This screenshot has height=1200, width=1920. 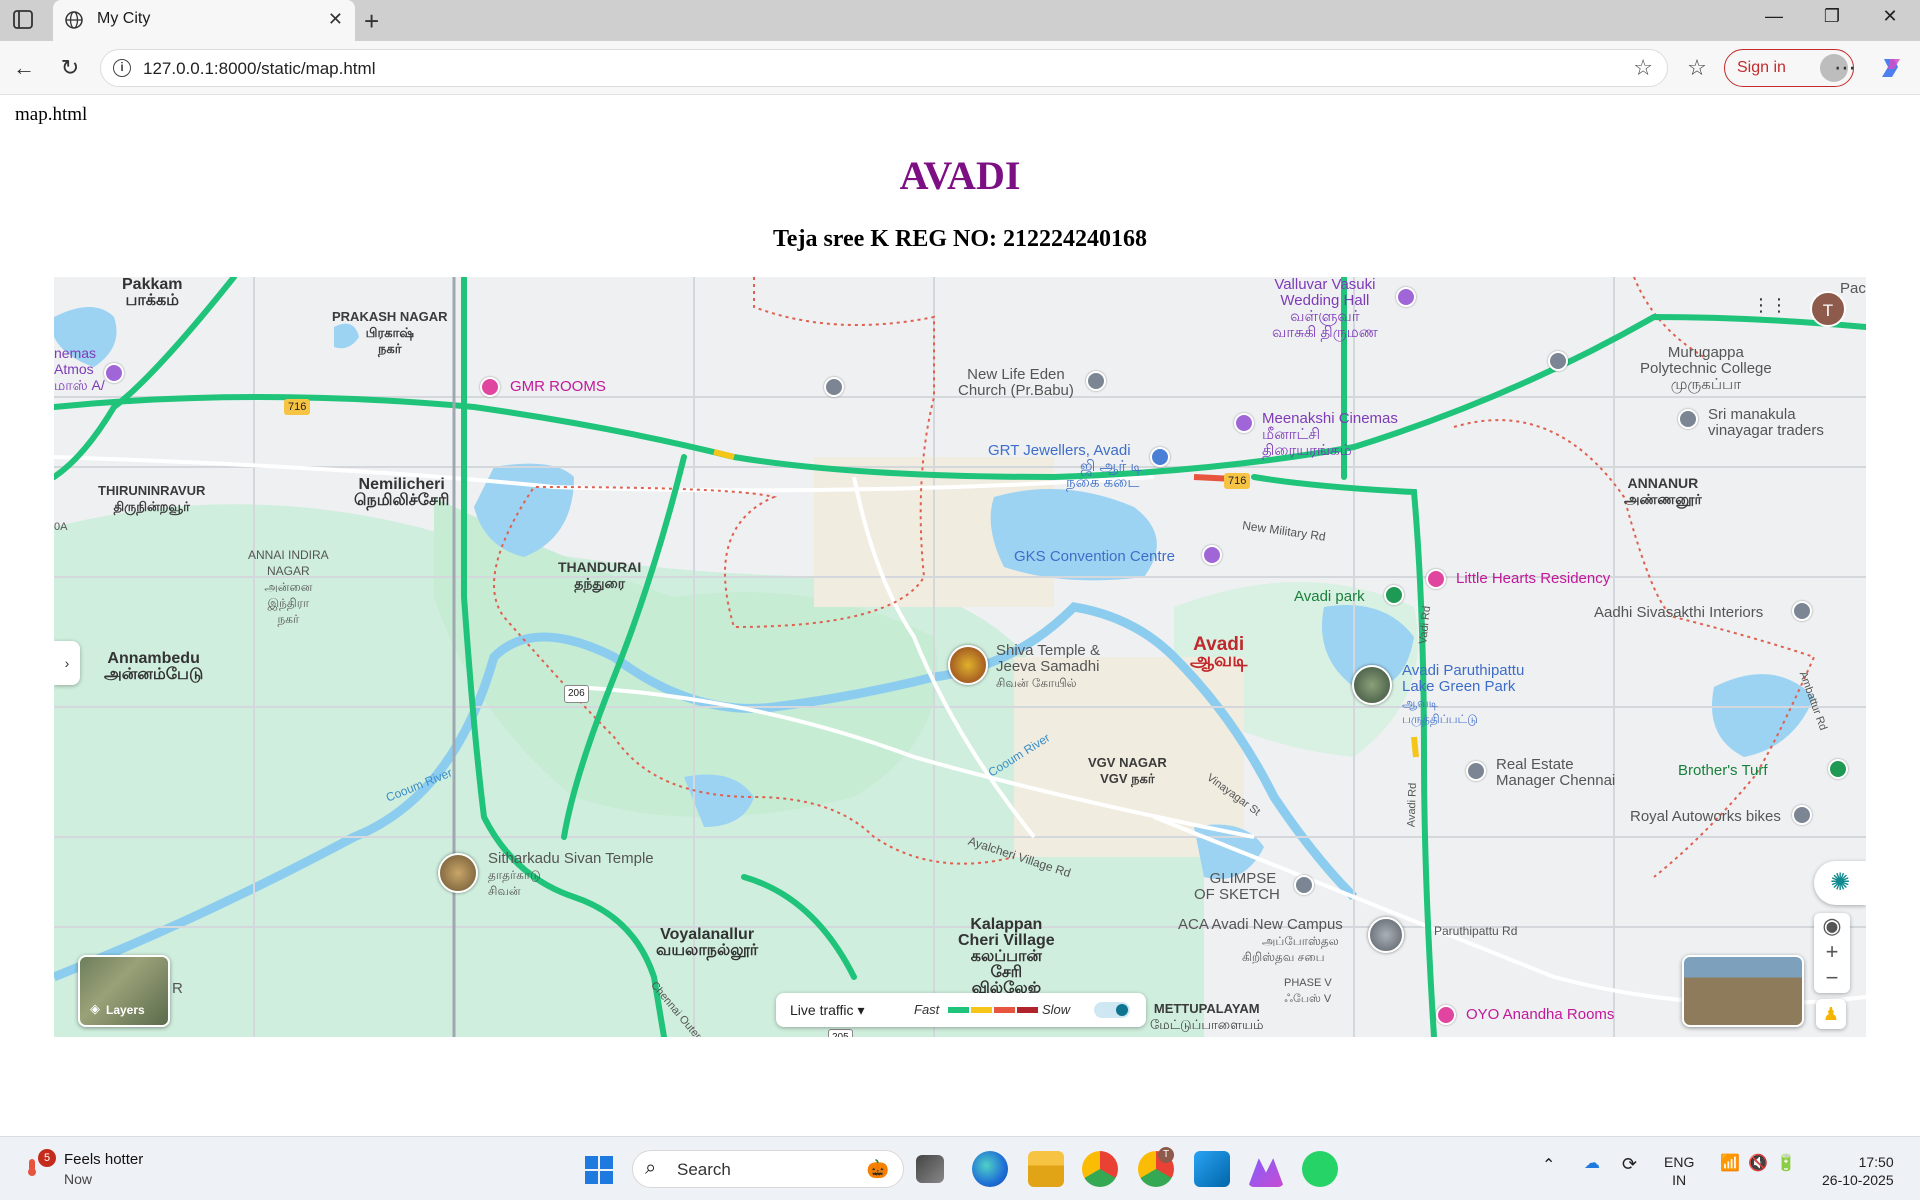 What do you see at coordinates (834, 387) in the screenshot?
I see `place-pin-icon` at bounding box center [834, 387].